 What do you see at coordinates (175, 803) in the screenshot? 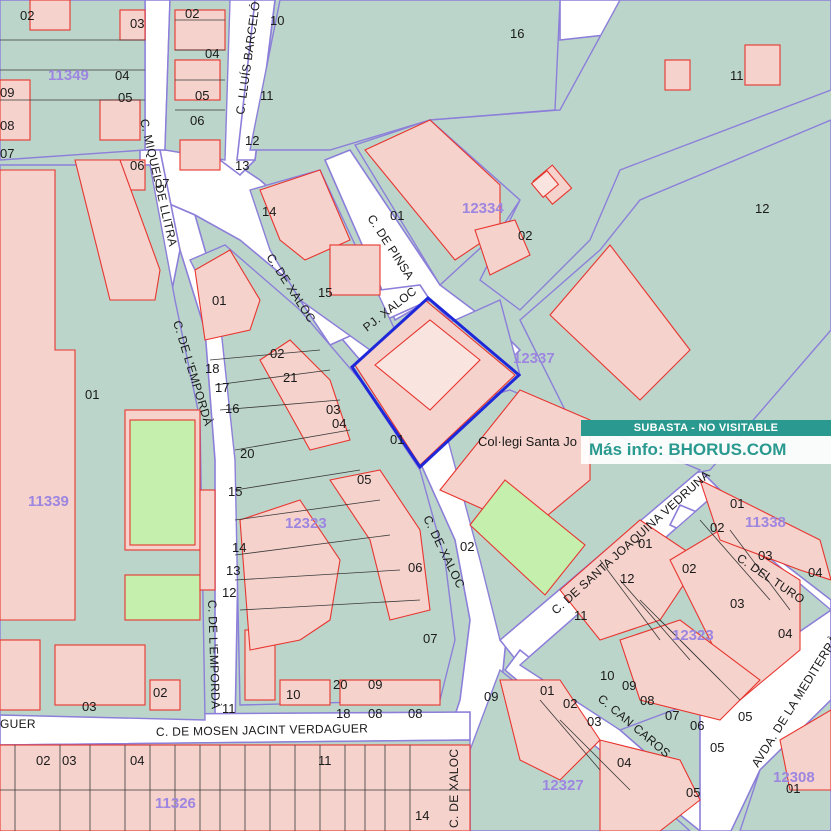
I see `svg-text: 11326` at bounding box center [175, 803].